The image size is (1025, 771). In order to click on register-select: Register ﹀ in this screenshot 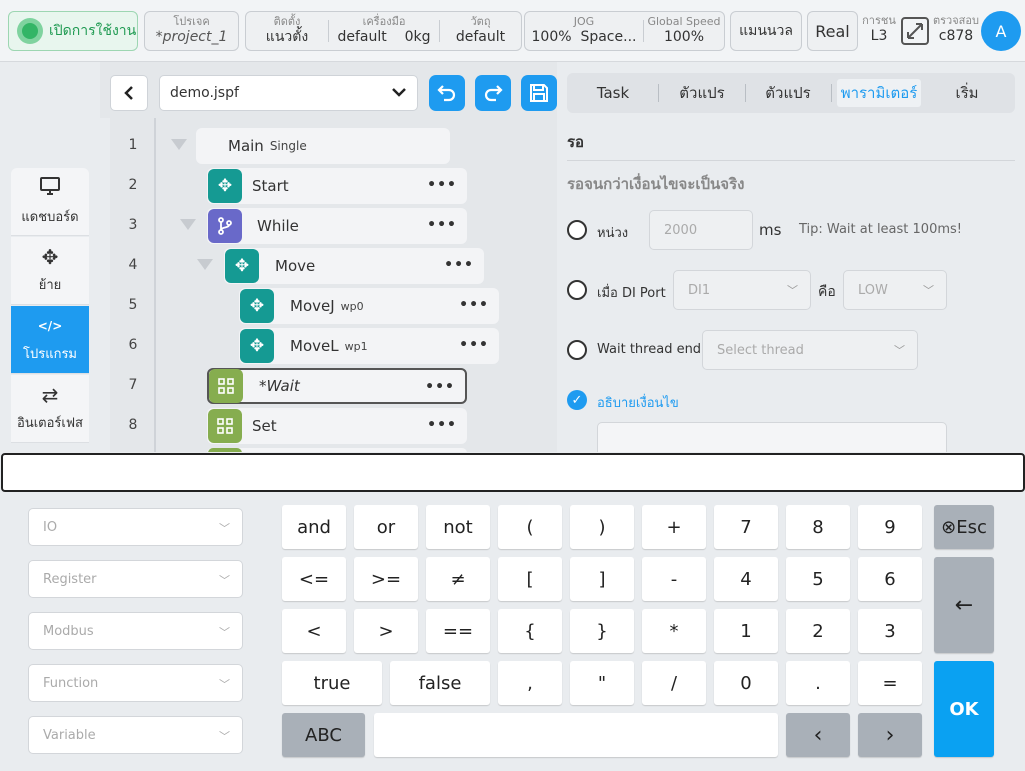, I will do `click(135, 579)`.